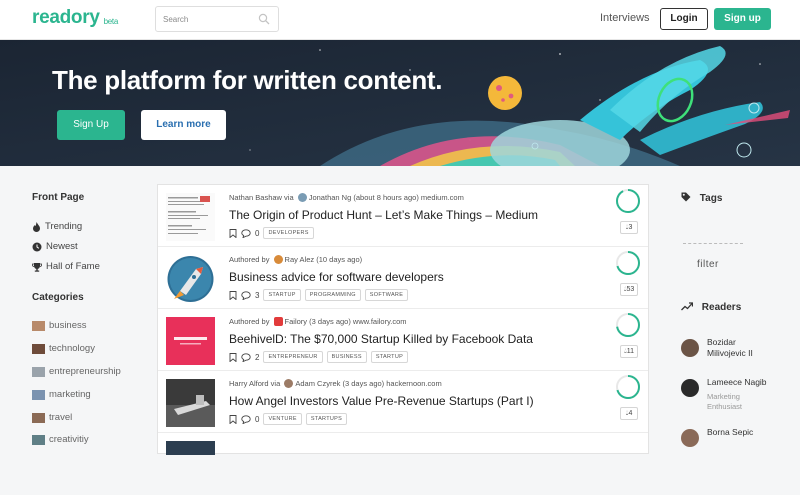 This screenshot has width=800, height=495. What do you see at coordinates (629, 413) in the screenshot?
I see `score-badge: 💧︎4` at bounding box center [629, 413].